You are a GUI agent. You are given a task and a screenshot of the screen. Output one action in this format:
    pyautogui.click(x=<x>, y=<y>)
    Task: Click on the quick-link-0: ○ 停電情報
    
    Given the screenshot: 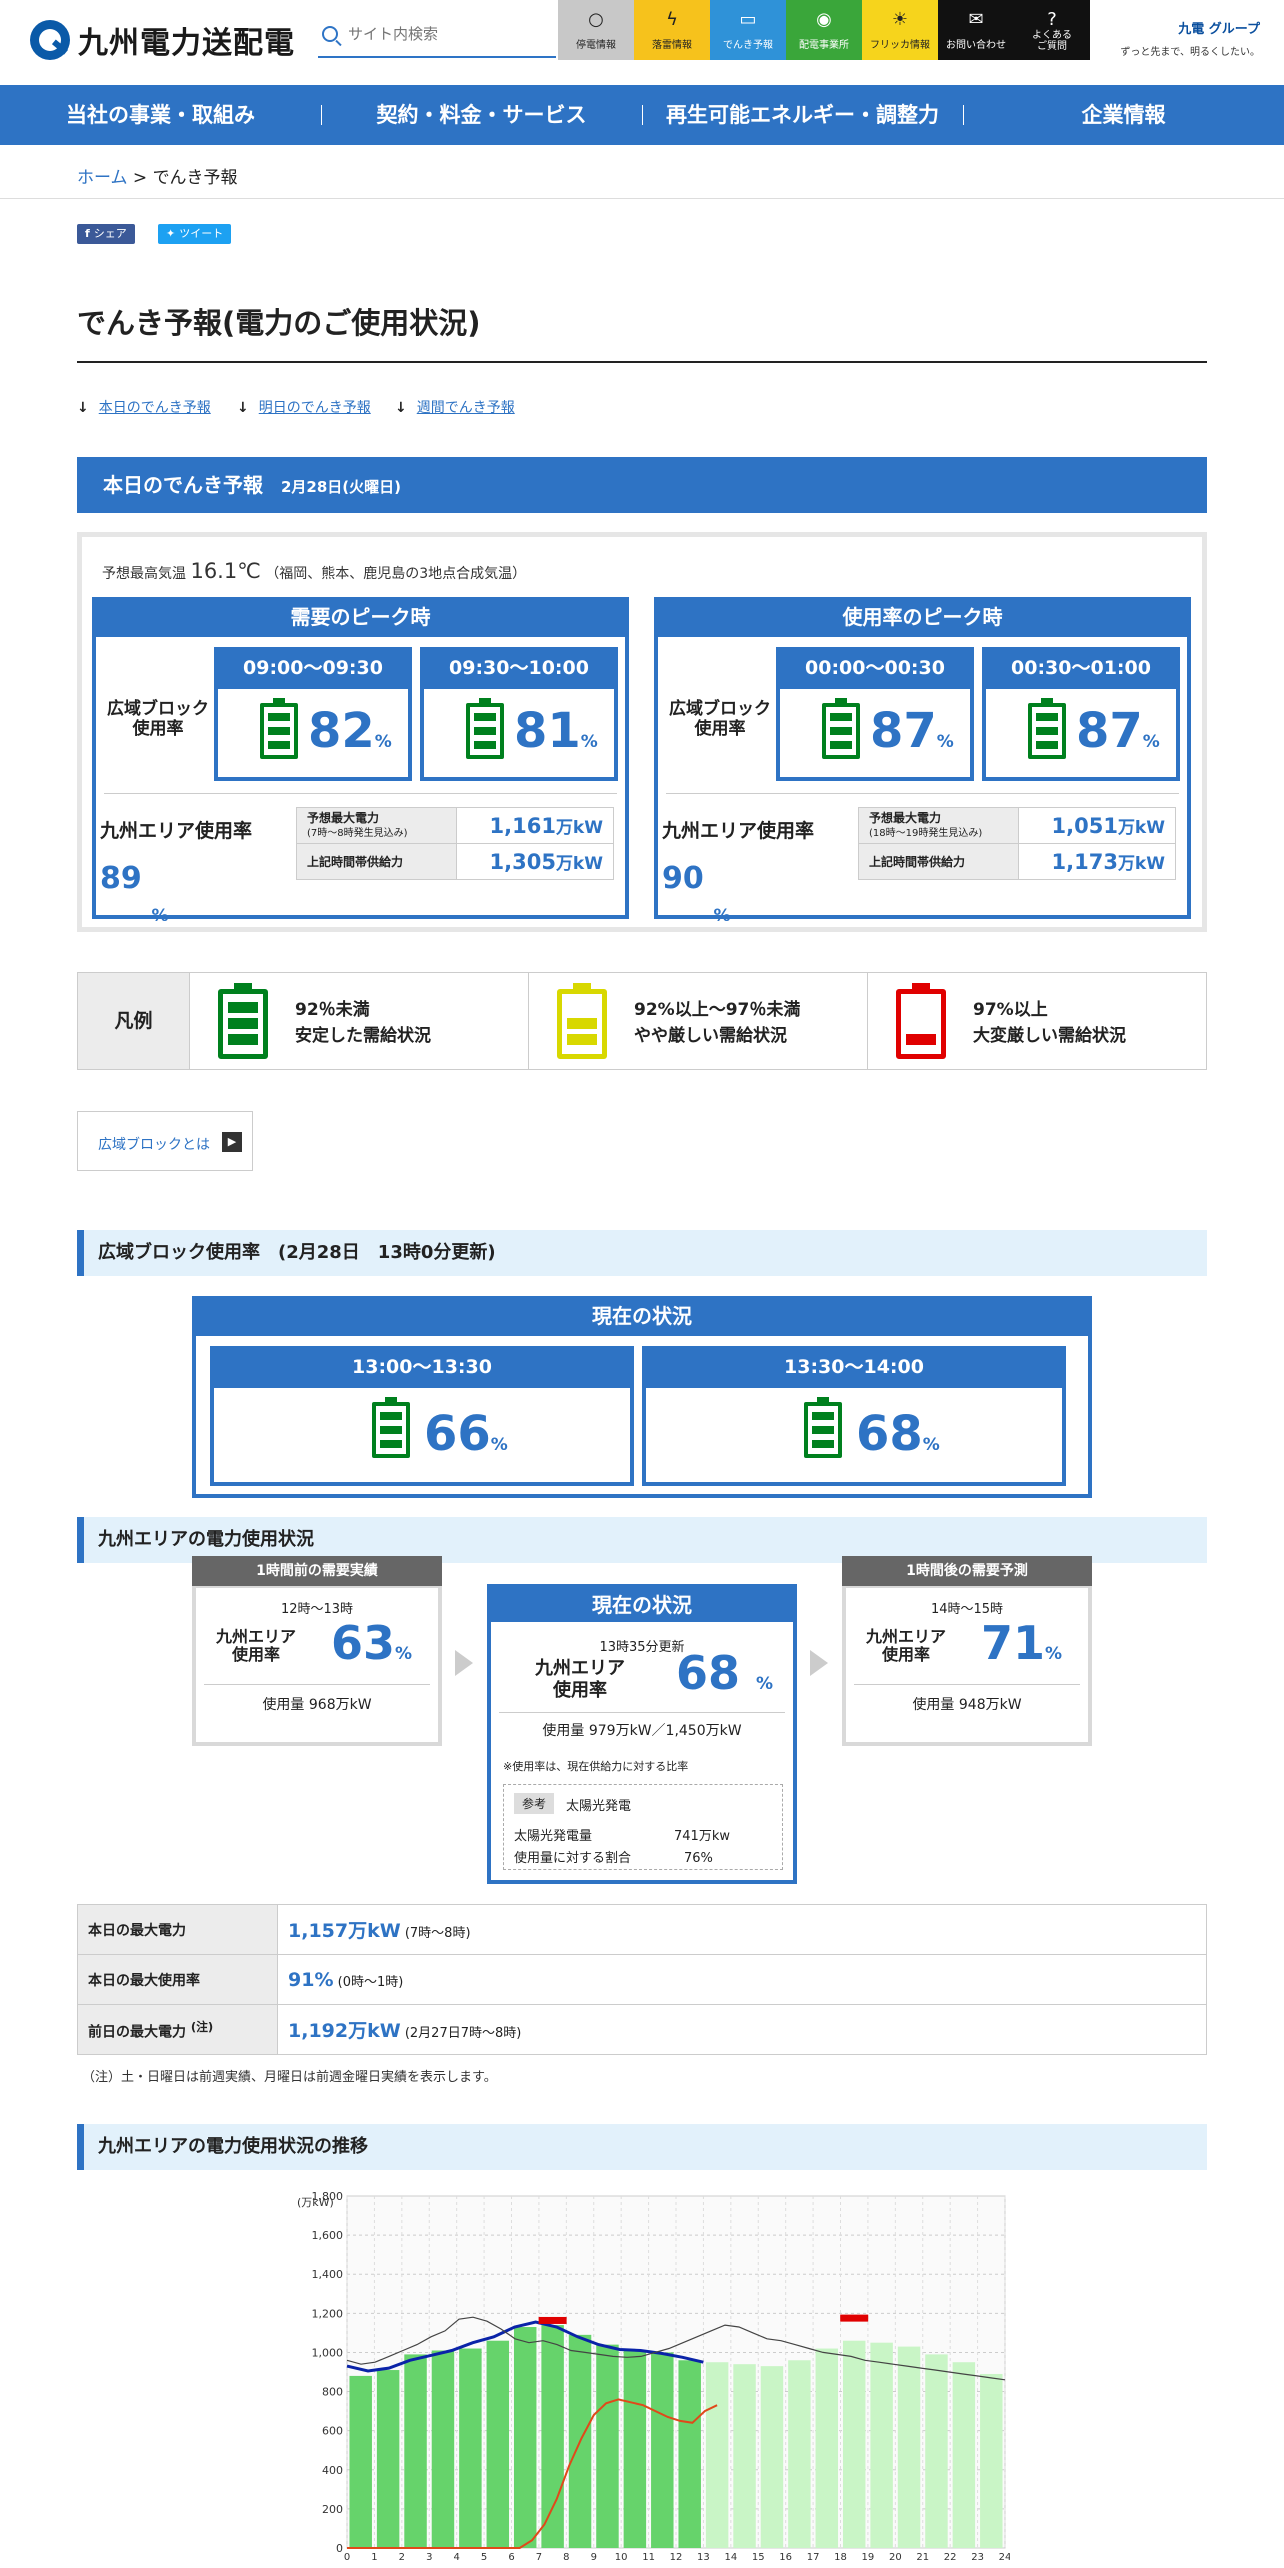 What is the action you would take?
    pyautogui.click(x=596, y=30)
    